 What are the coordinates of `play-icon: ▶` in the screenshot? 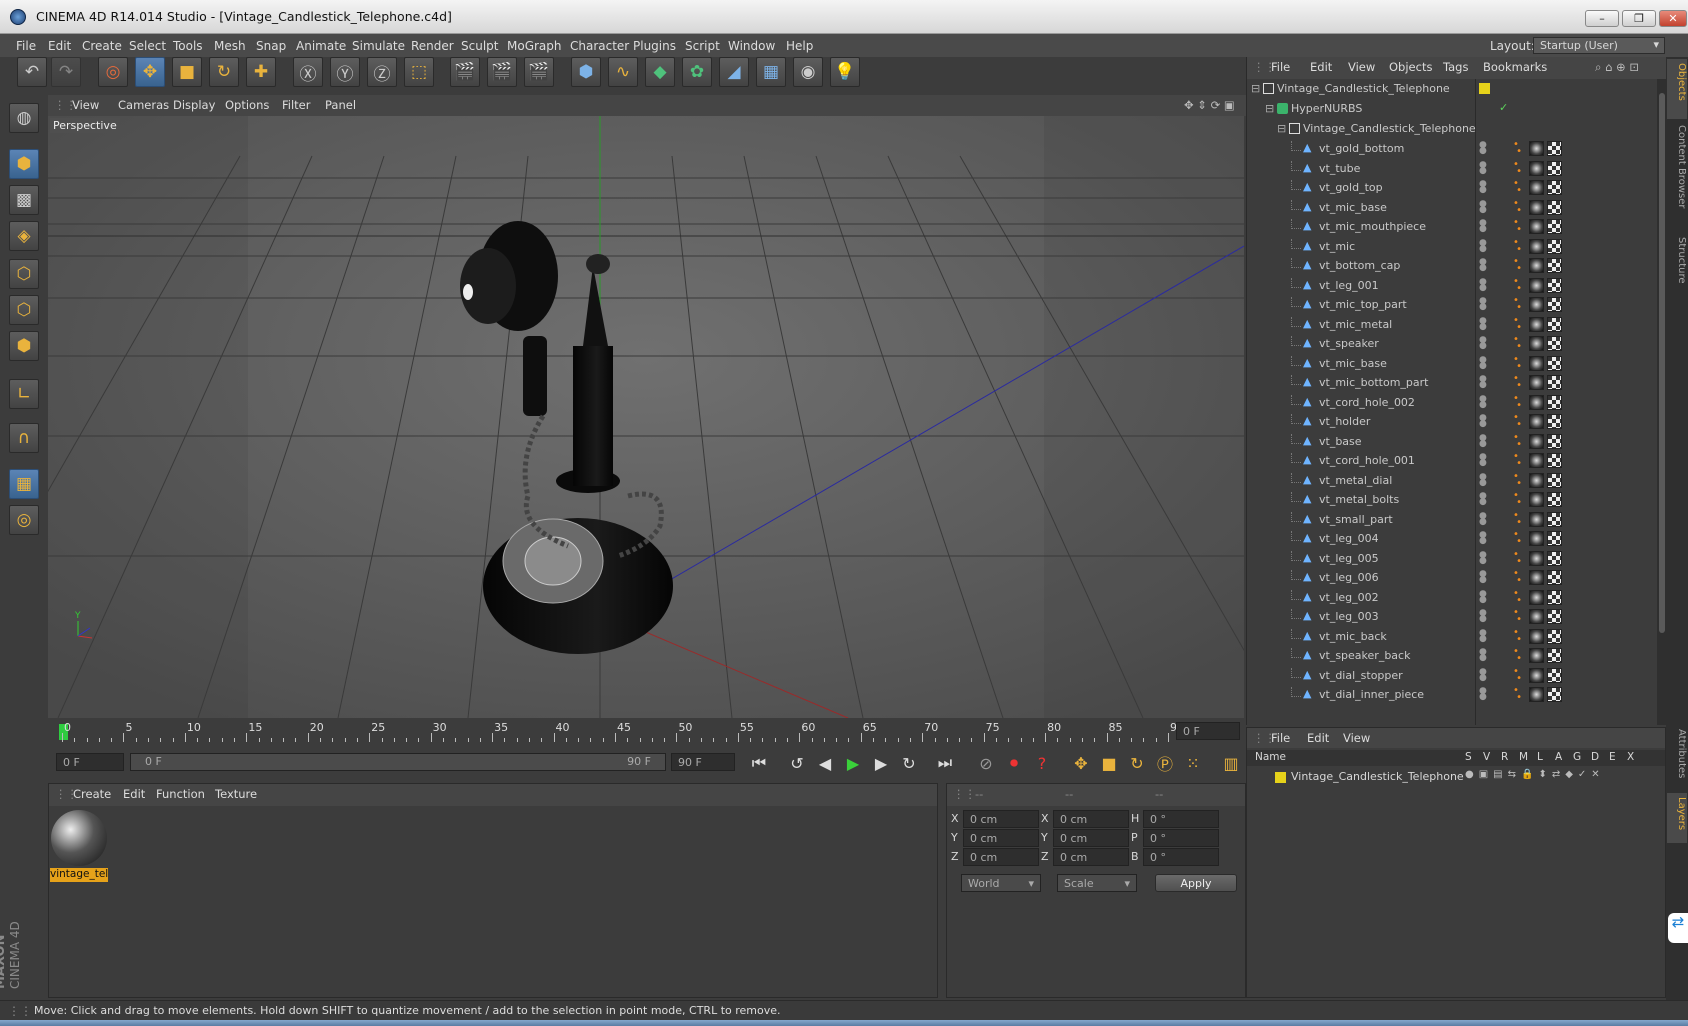 It's located at (853, 763).